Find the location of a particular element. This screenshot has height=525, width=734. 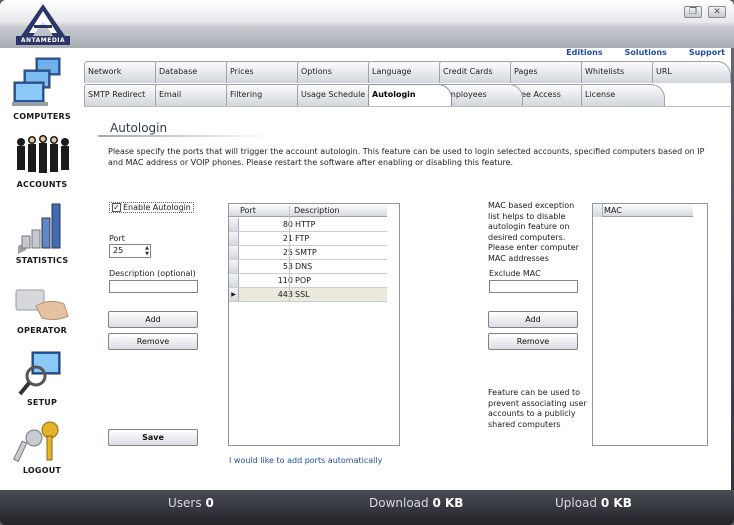

mac-table: MAC is located at coordinates (650, 324).